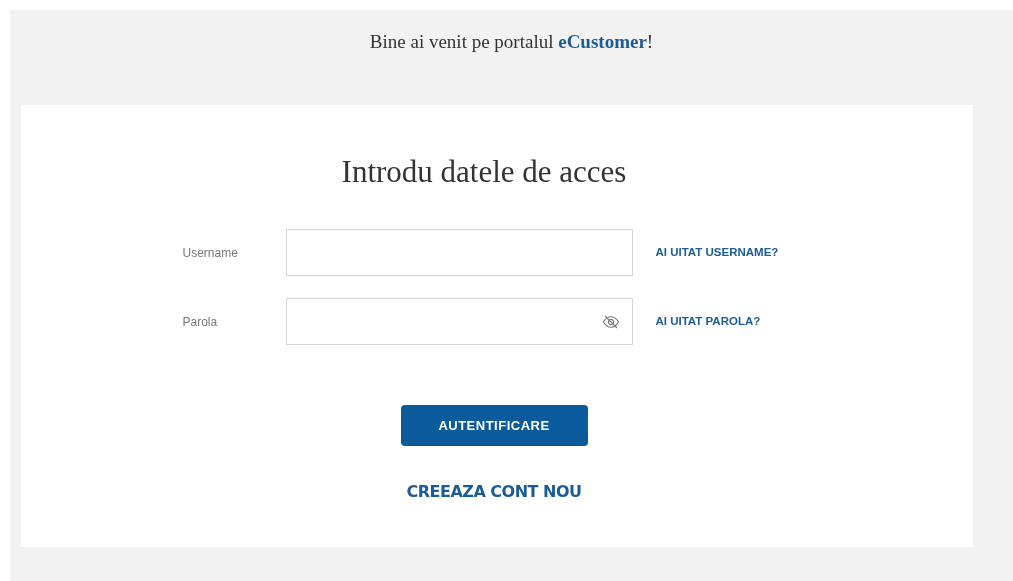 The width and height of the screenshot is (1013, 581). What do you see at coordinates (459, 321) in the screenshot?
I see `password-field` at bounding box center [459, 321].